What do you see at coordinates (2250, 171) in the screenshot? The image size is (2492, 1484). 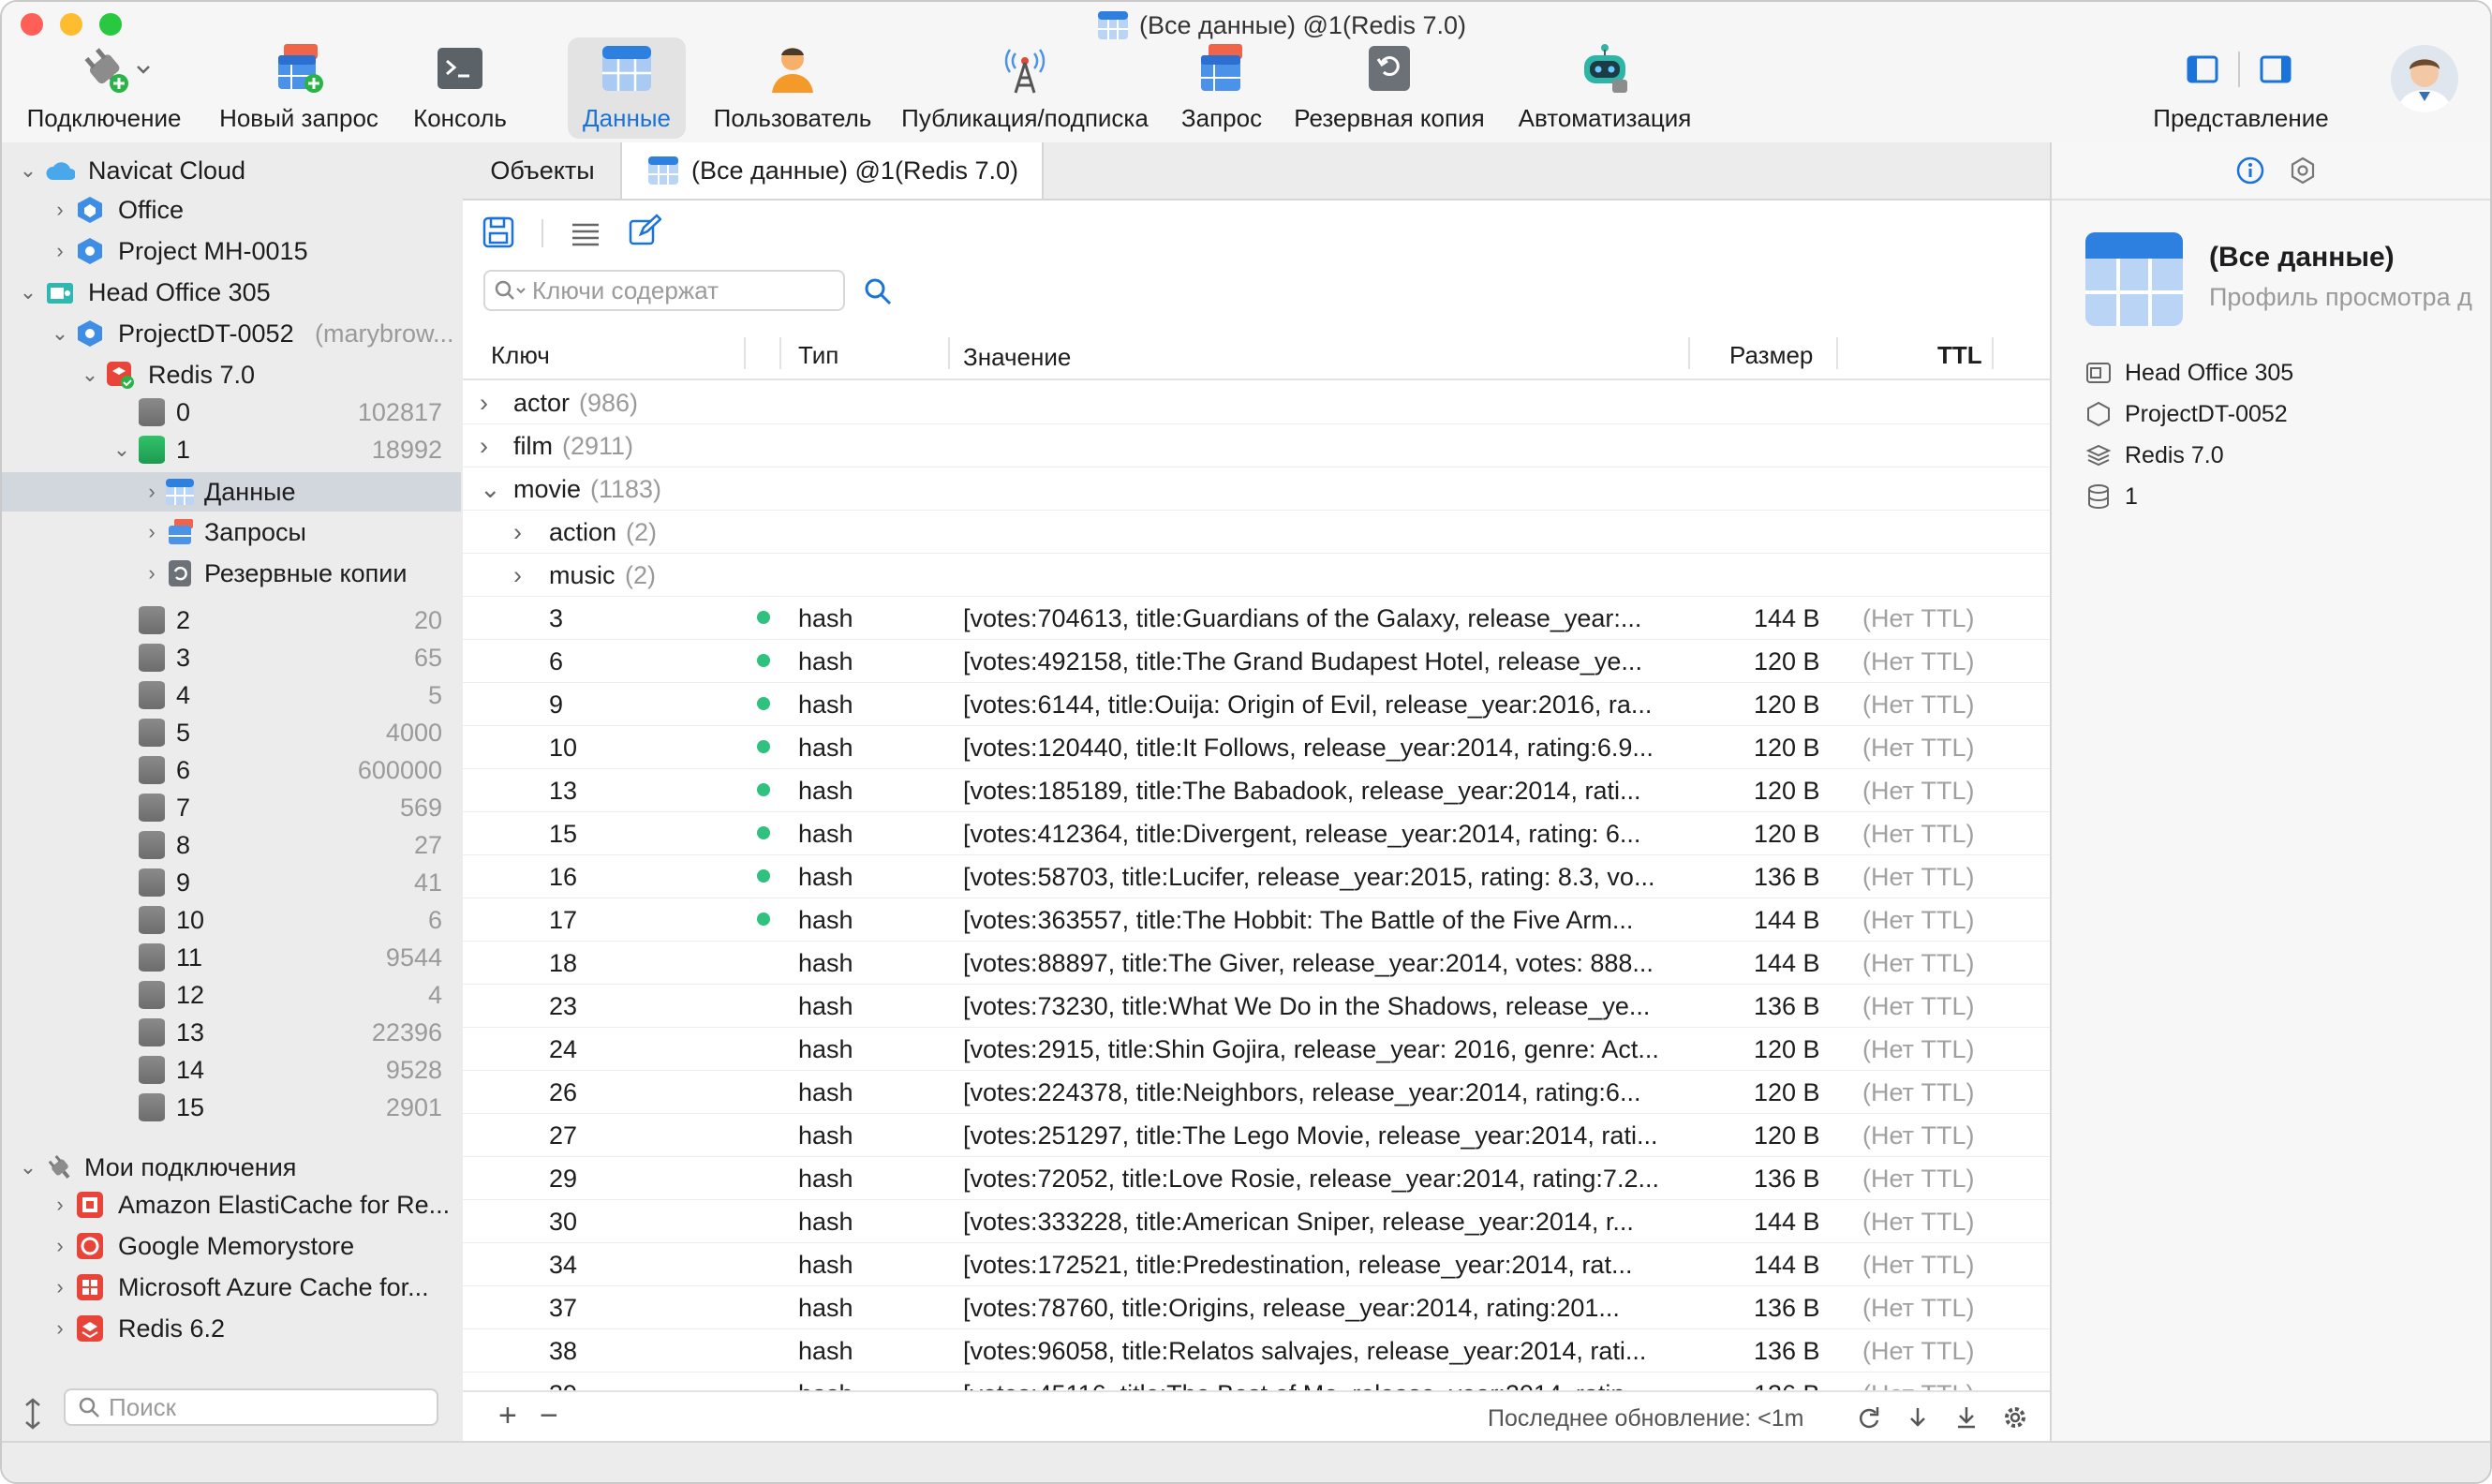 I see `info-icon` at bounding box center [2250, 171].